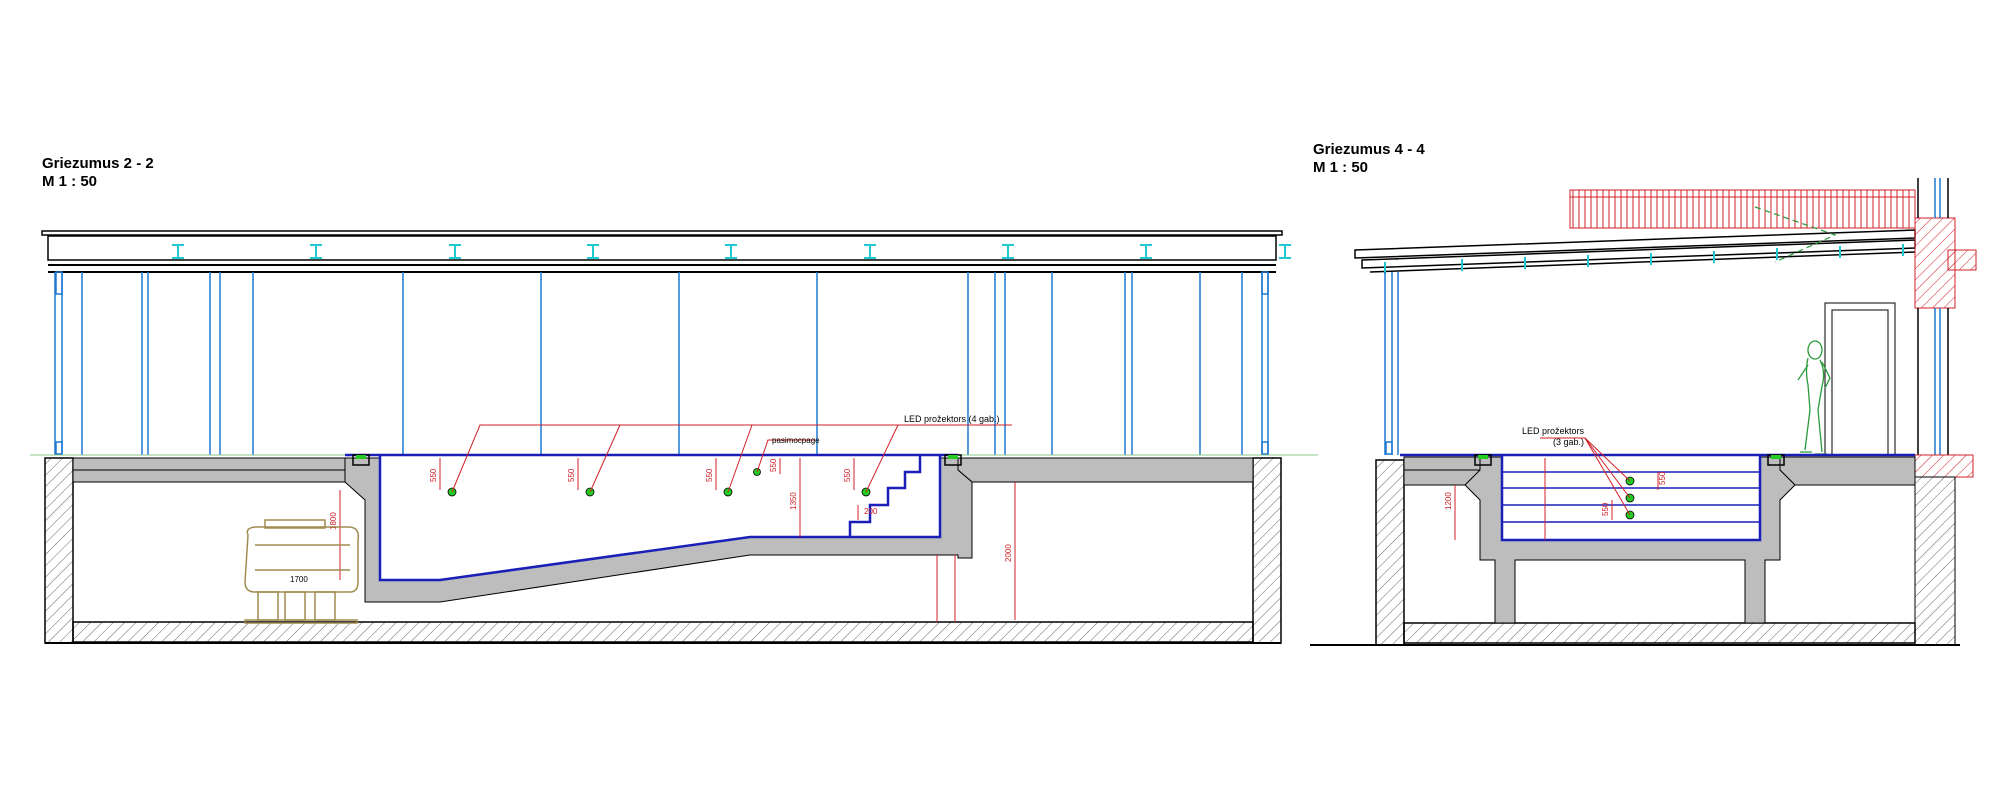 The height and width of the screenshot is (800, 2000). Describe the element at coordinates (657, 460) in the screenshot. I see `left-skimmers` at that location.